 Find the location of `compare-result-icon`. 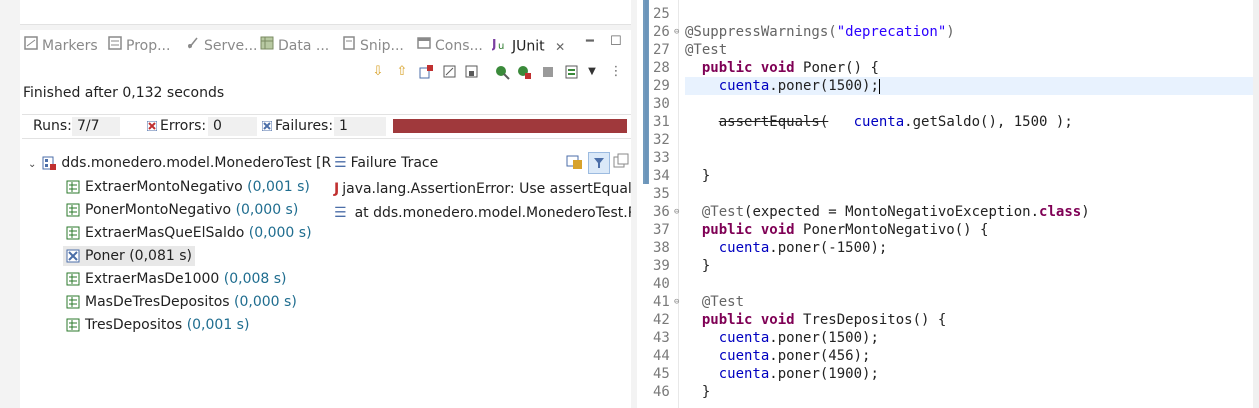

compare-result-icon is located at coordinates (575, 162).